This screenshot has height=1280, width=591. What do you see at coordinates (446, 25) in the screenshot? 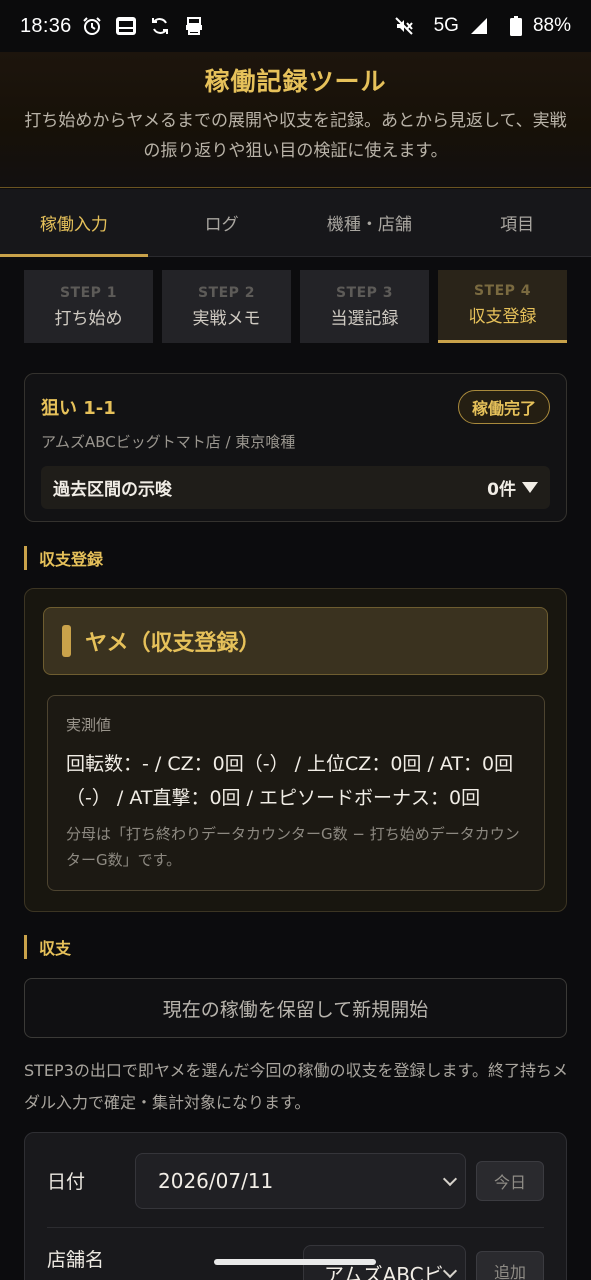
I see `network-label: 5G` at bounding box center [446, 25].